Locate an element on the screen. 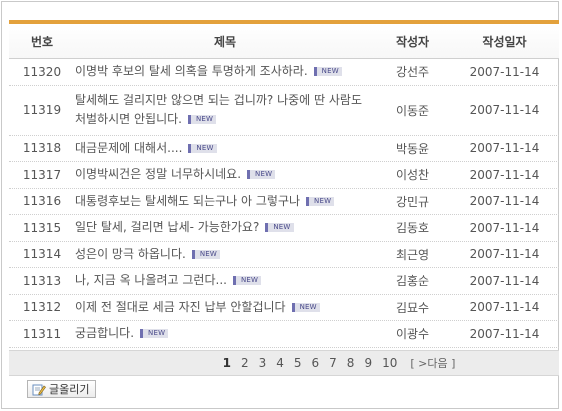 The image size is (562, 411). post-title-link: 일단 탈세, 걸리면 납세- 가능한가요? is located at coordinates (167, 227).